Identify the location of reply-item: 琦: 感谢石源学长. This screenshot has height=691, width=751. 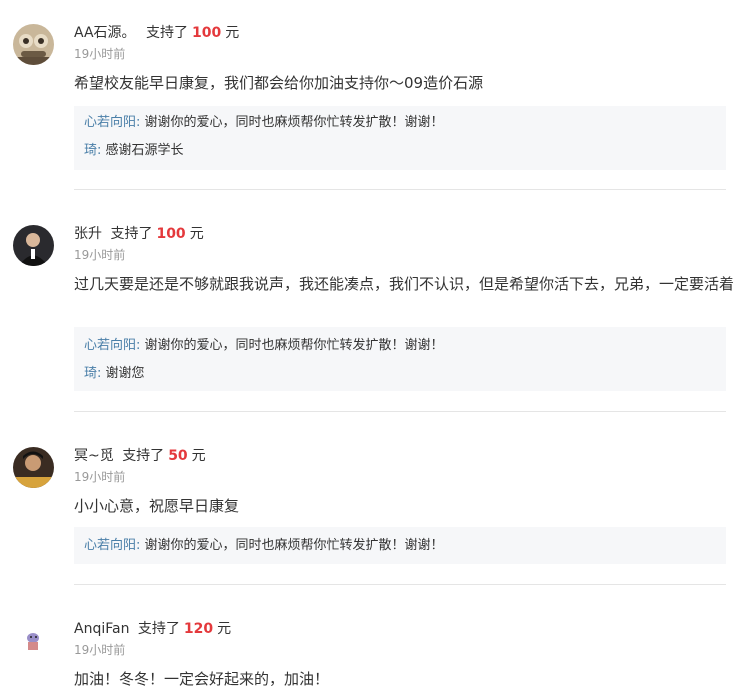
(134, 151).